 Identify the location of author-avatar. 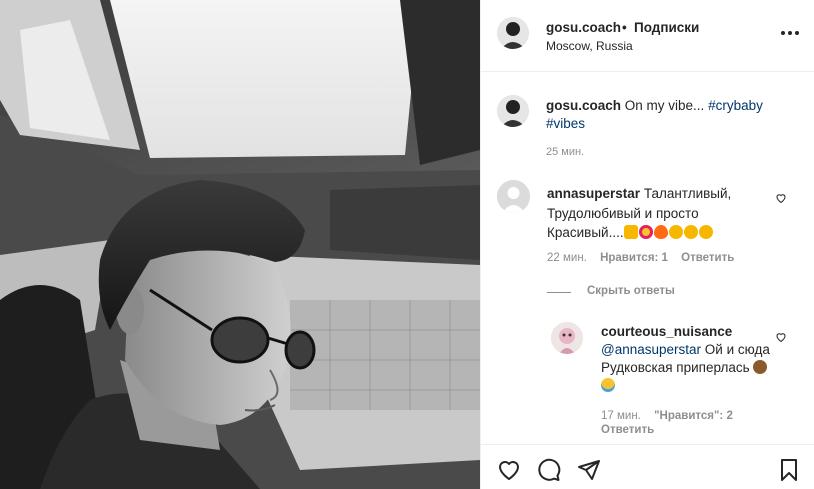
(513, 33).